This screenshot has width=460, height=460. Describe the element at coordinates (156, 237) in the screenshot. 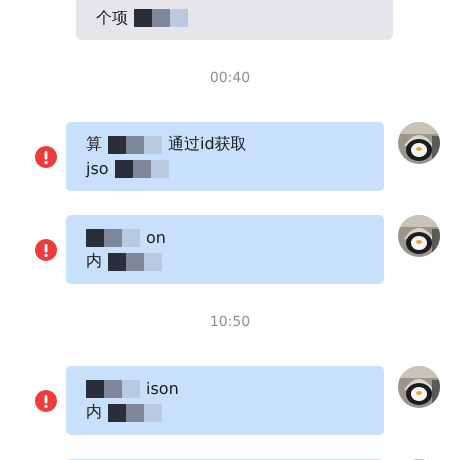

I see `message-text: on` at that location.